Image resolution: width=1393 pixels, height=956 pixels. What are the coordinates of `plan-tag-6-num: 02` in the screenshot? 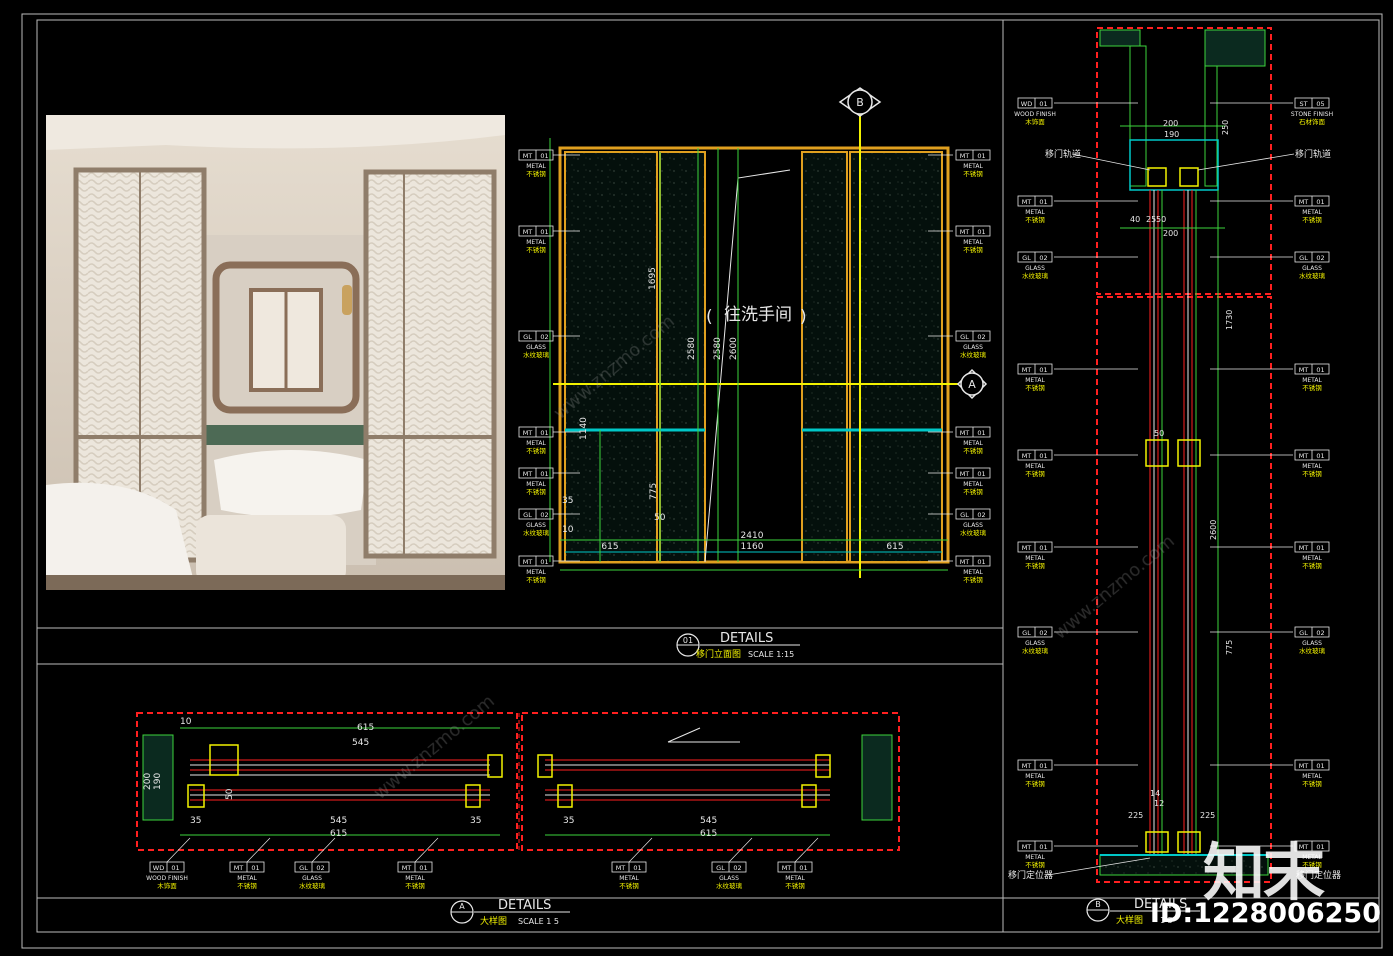 It's located at (737, 868).